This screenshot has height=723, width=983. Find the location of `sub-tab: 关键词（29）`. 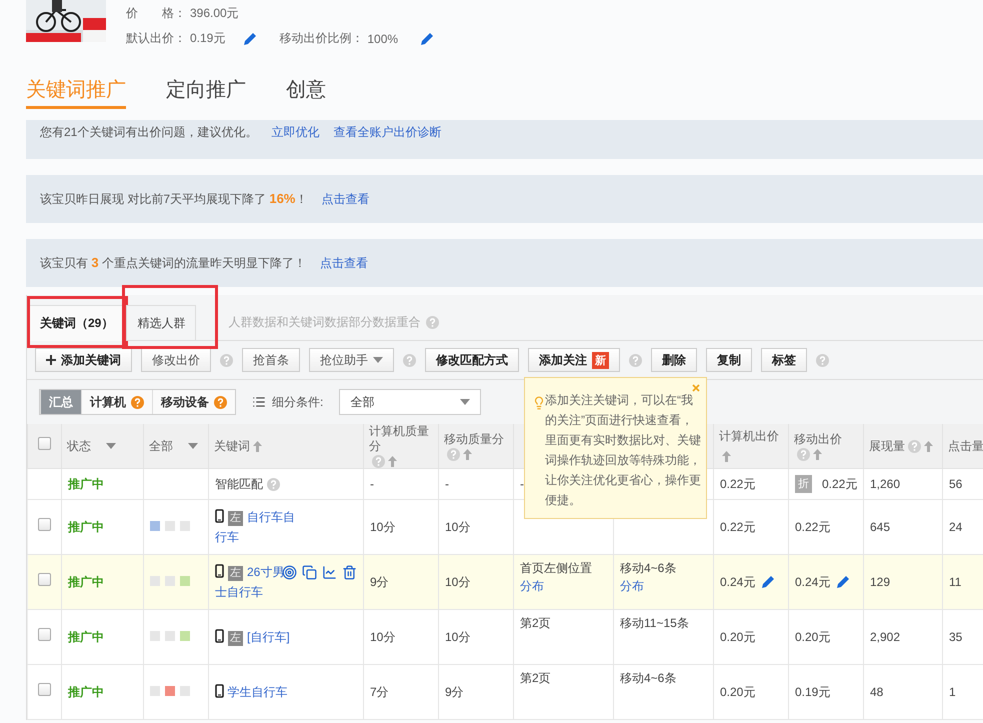

sub-tab: 关键词（29） is located at coordinates (76, 323).